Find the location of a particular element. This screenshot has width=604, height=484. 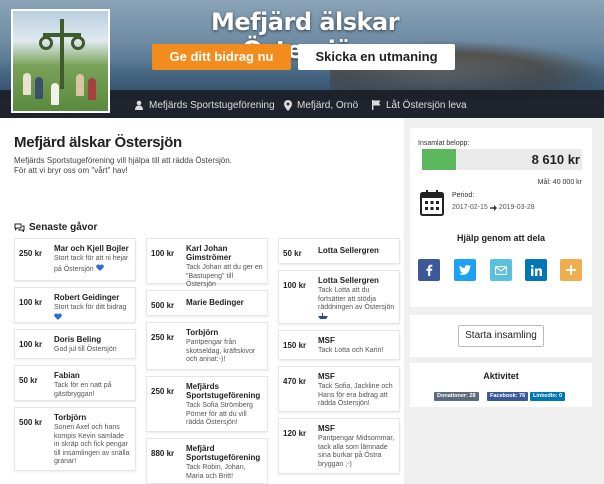

collected-amount: 8 610 kr is located at coordinates (555, 159).